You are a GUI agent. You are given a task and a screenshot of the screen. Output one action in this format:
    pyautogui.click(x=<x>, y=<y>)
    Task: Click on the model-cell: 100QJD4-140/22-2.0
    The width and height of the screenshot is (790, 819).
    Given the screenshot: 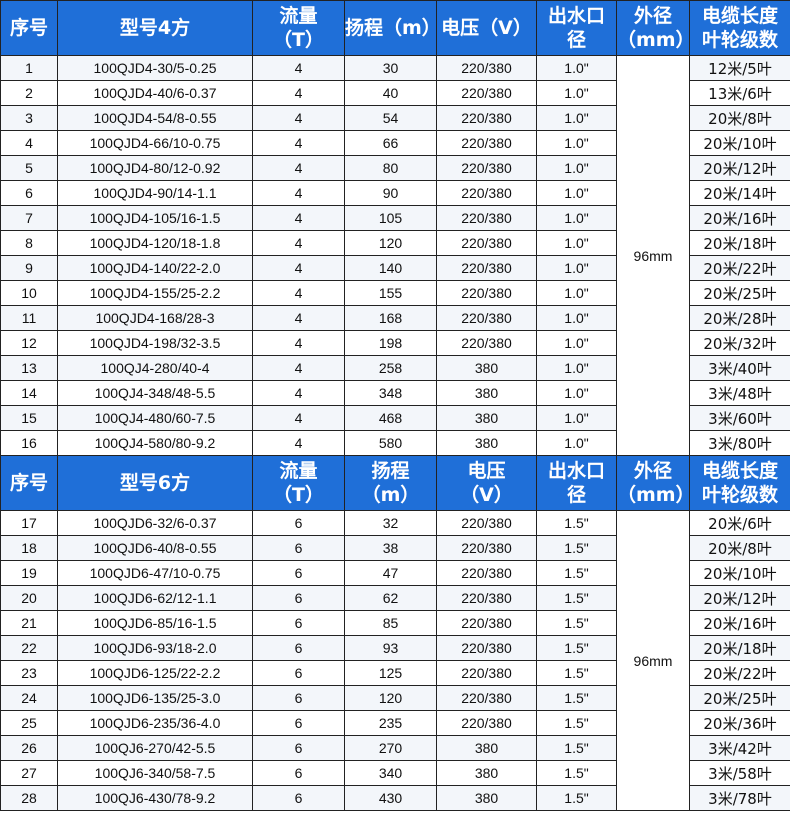 What is the action you would take?
    pyautogui.click(x=155, y=268)
    